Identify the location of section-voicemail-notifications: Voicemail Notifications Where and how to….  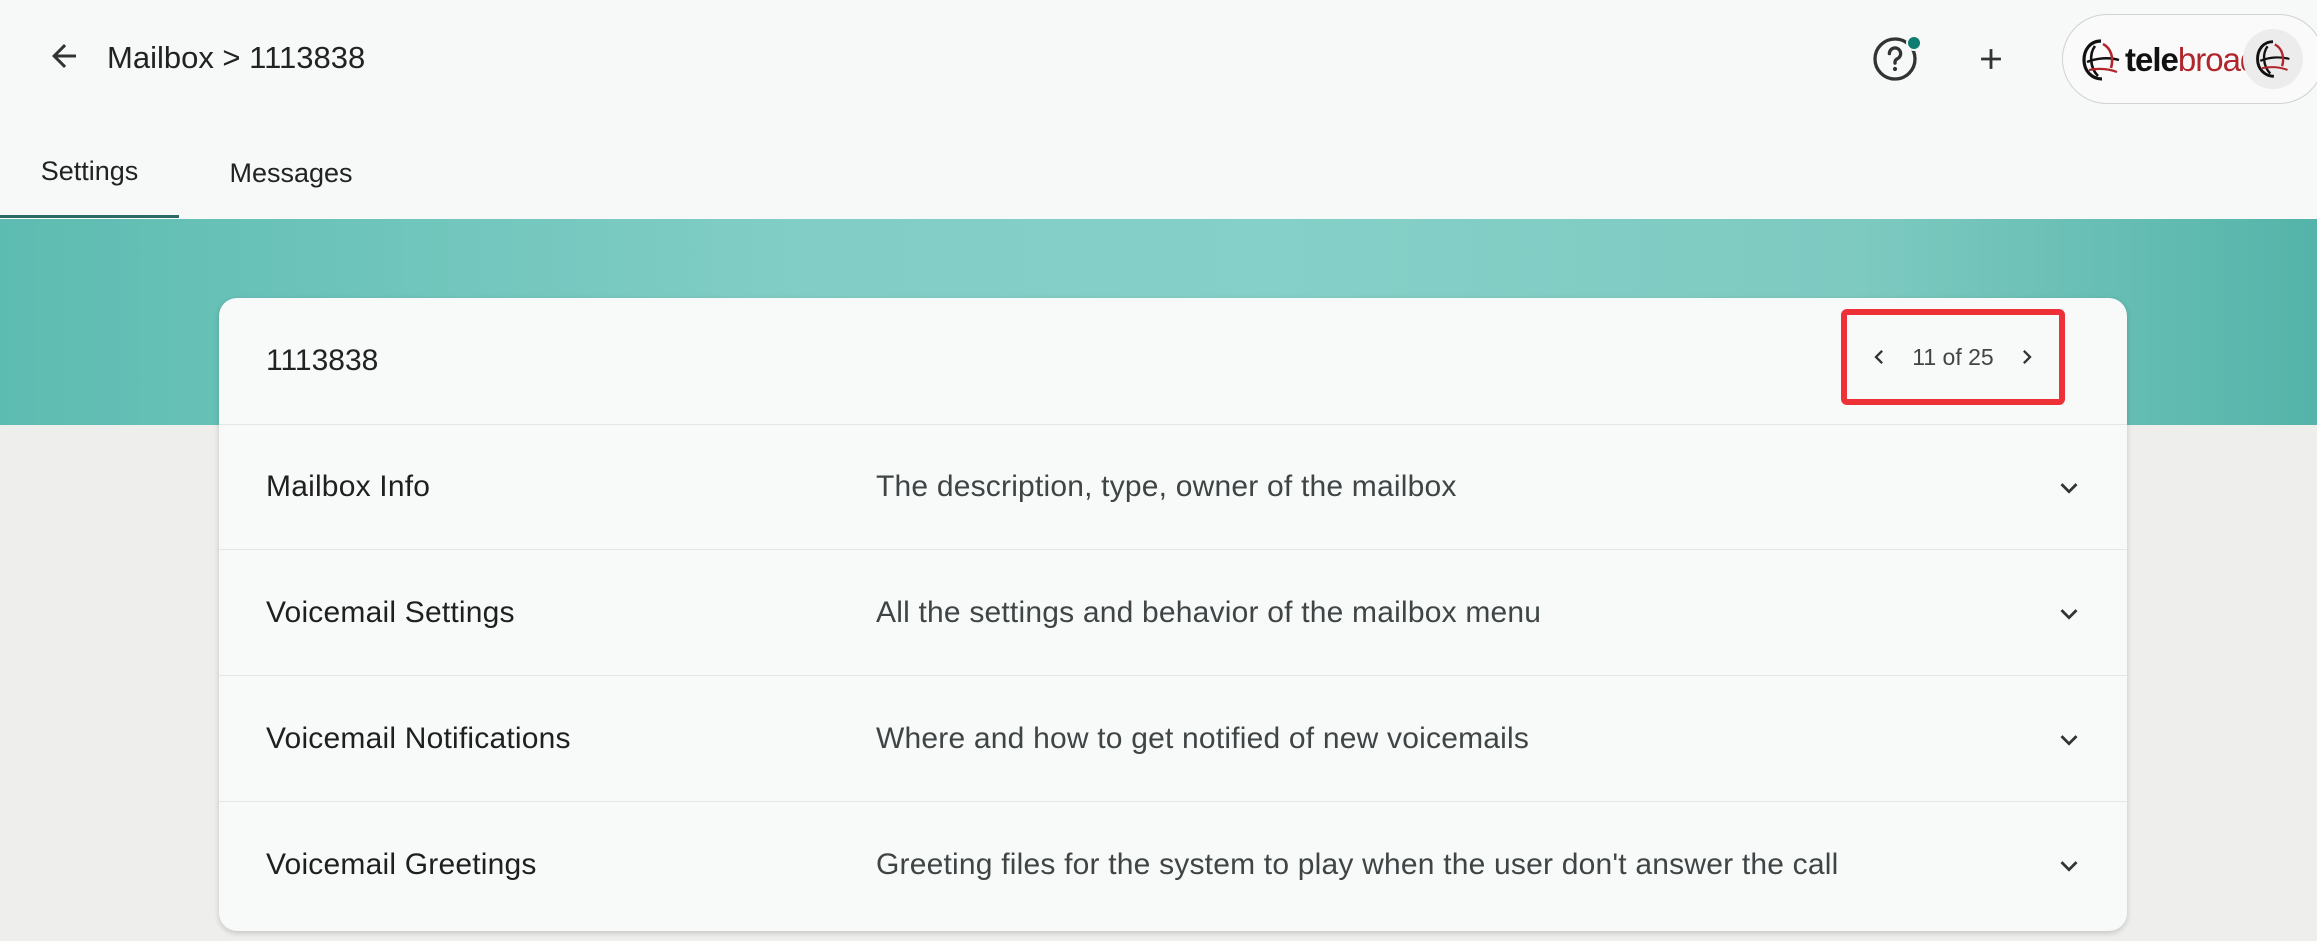
(1173, 739).